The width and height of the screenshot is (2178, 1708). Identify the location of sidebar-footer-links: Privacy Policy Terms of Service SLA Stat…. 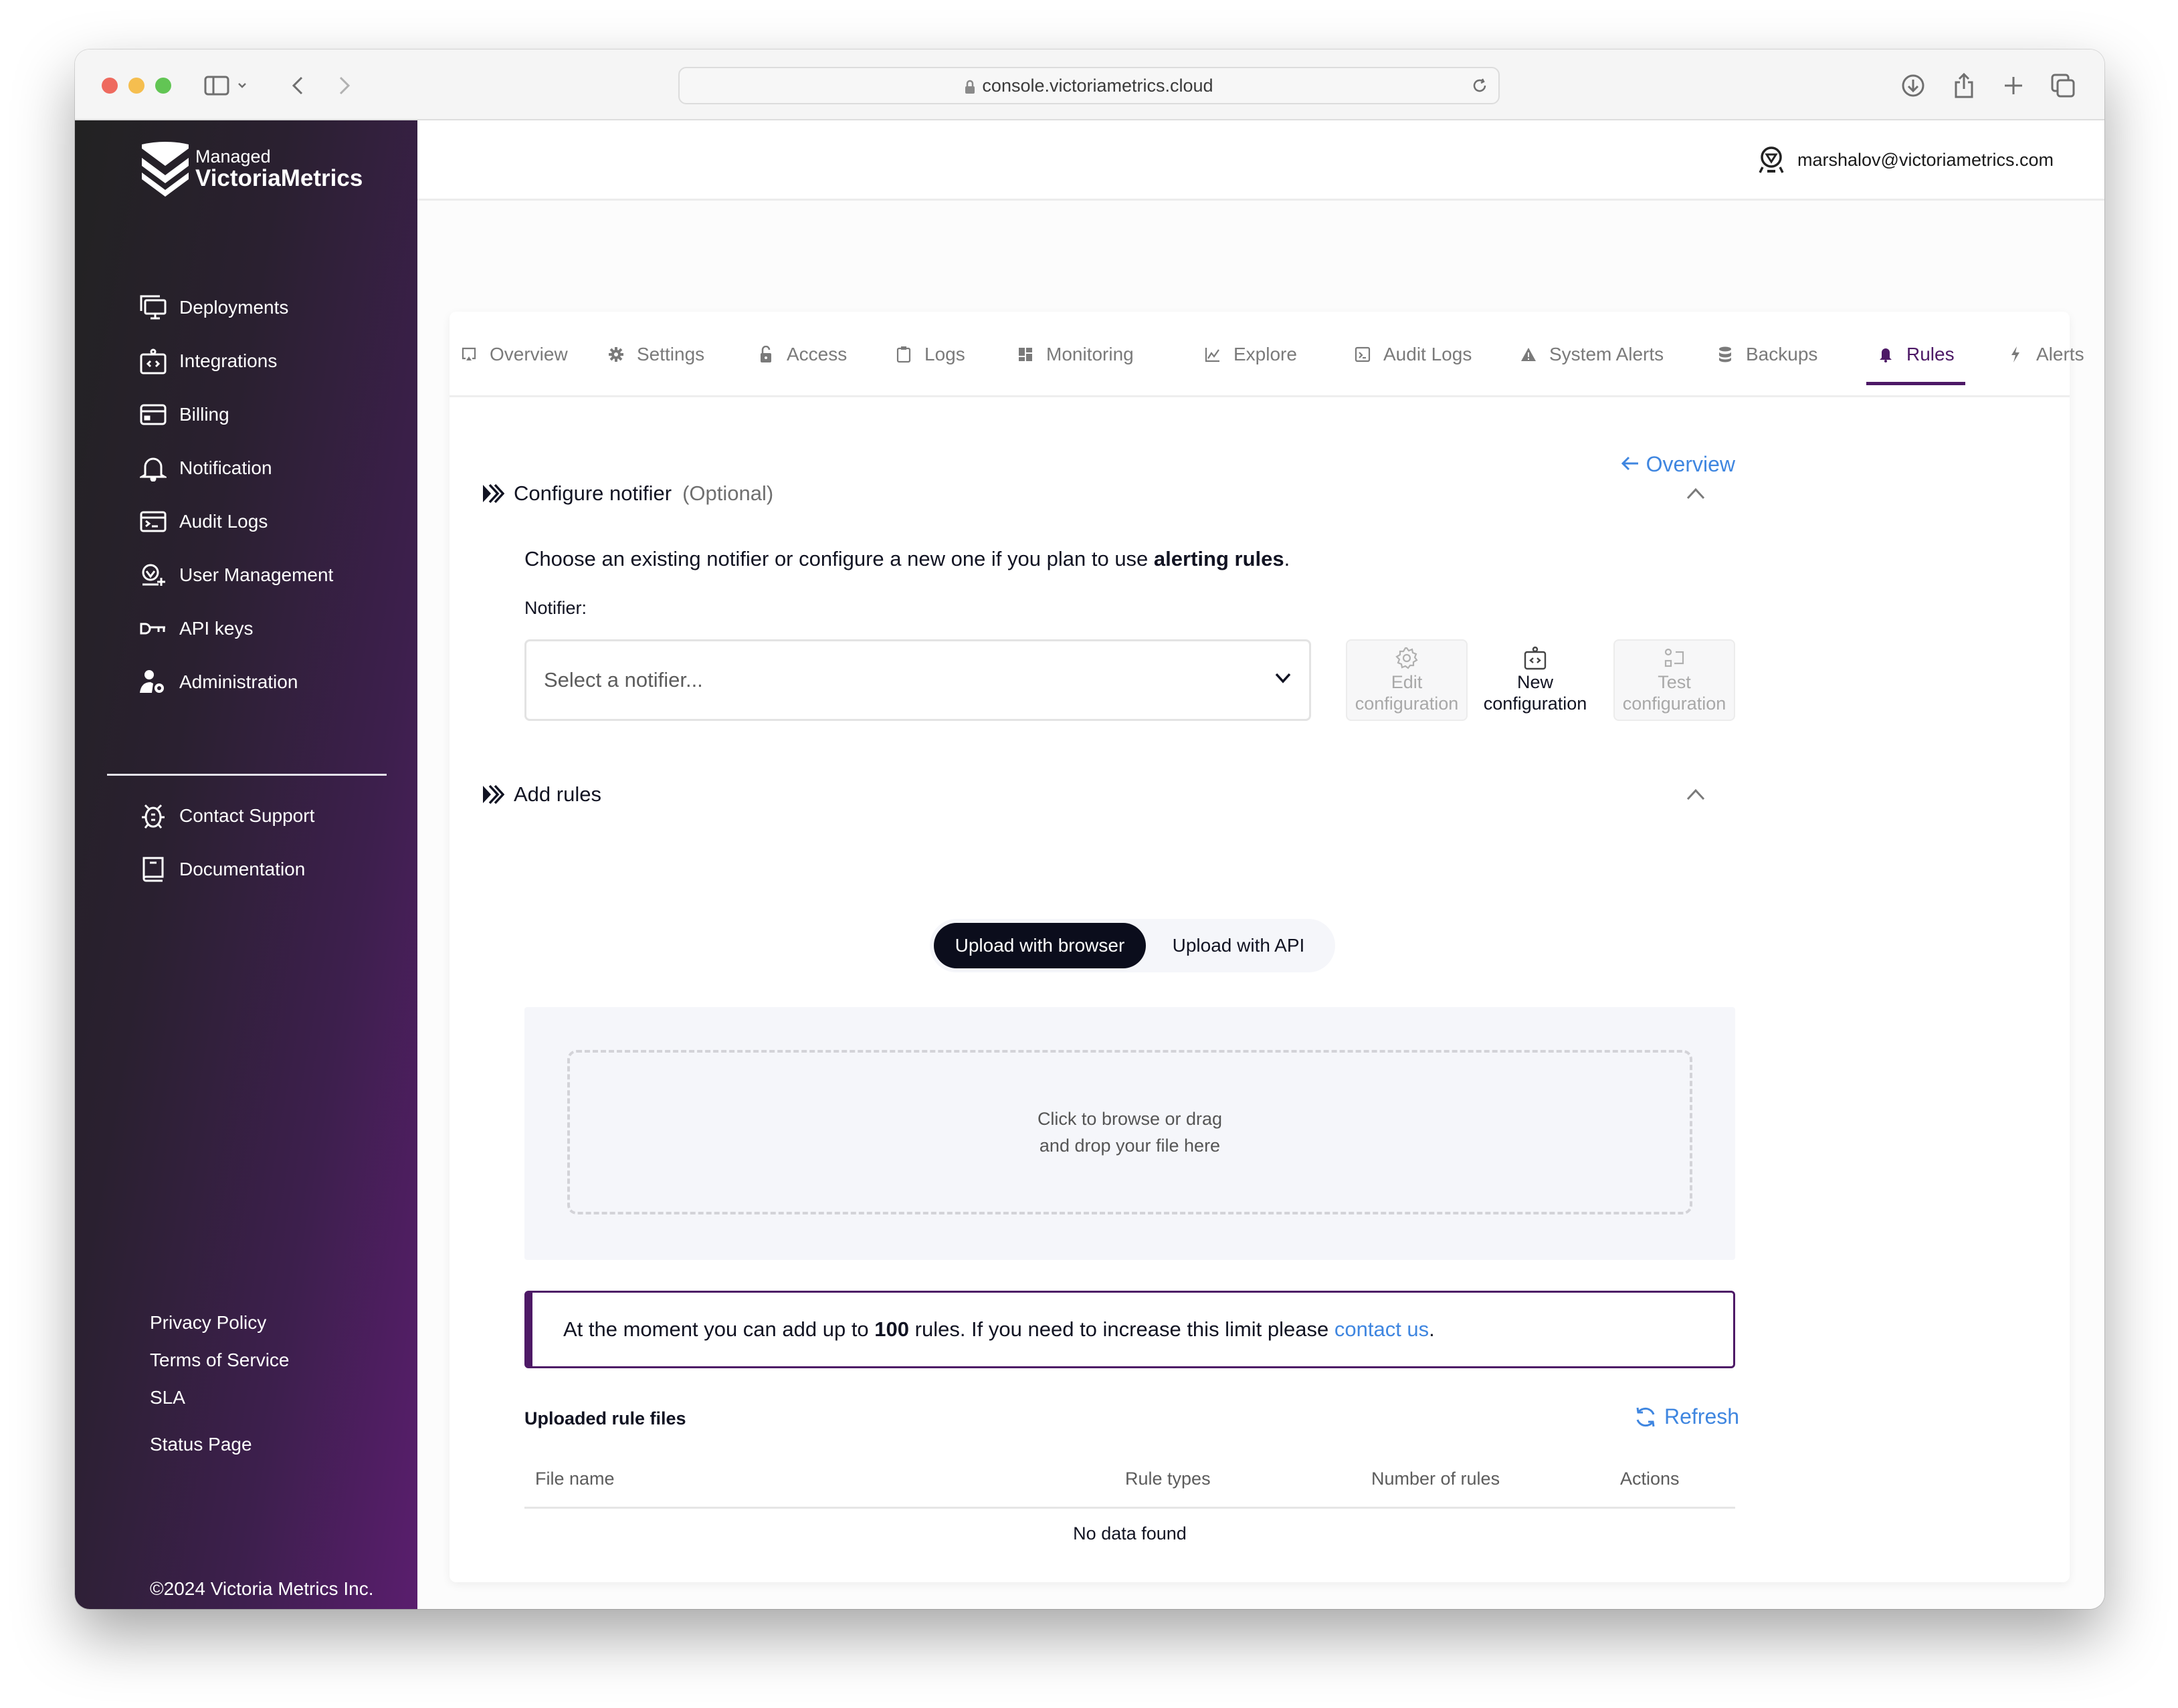
(220, 1383).